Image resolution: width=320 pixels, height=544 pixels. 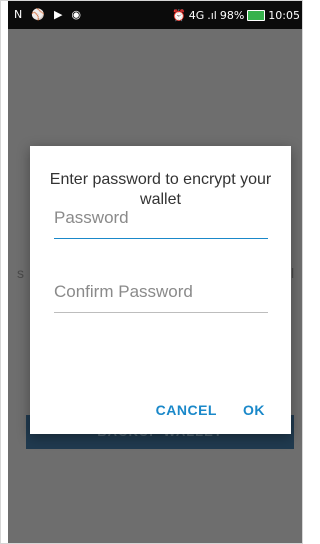 What do you see at coordinates (38, 14) in the screenshot?
I see `app-notification-icon: ⚾` at bounding box center [38, 14].